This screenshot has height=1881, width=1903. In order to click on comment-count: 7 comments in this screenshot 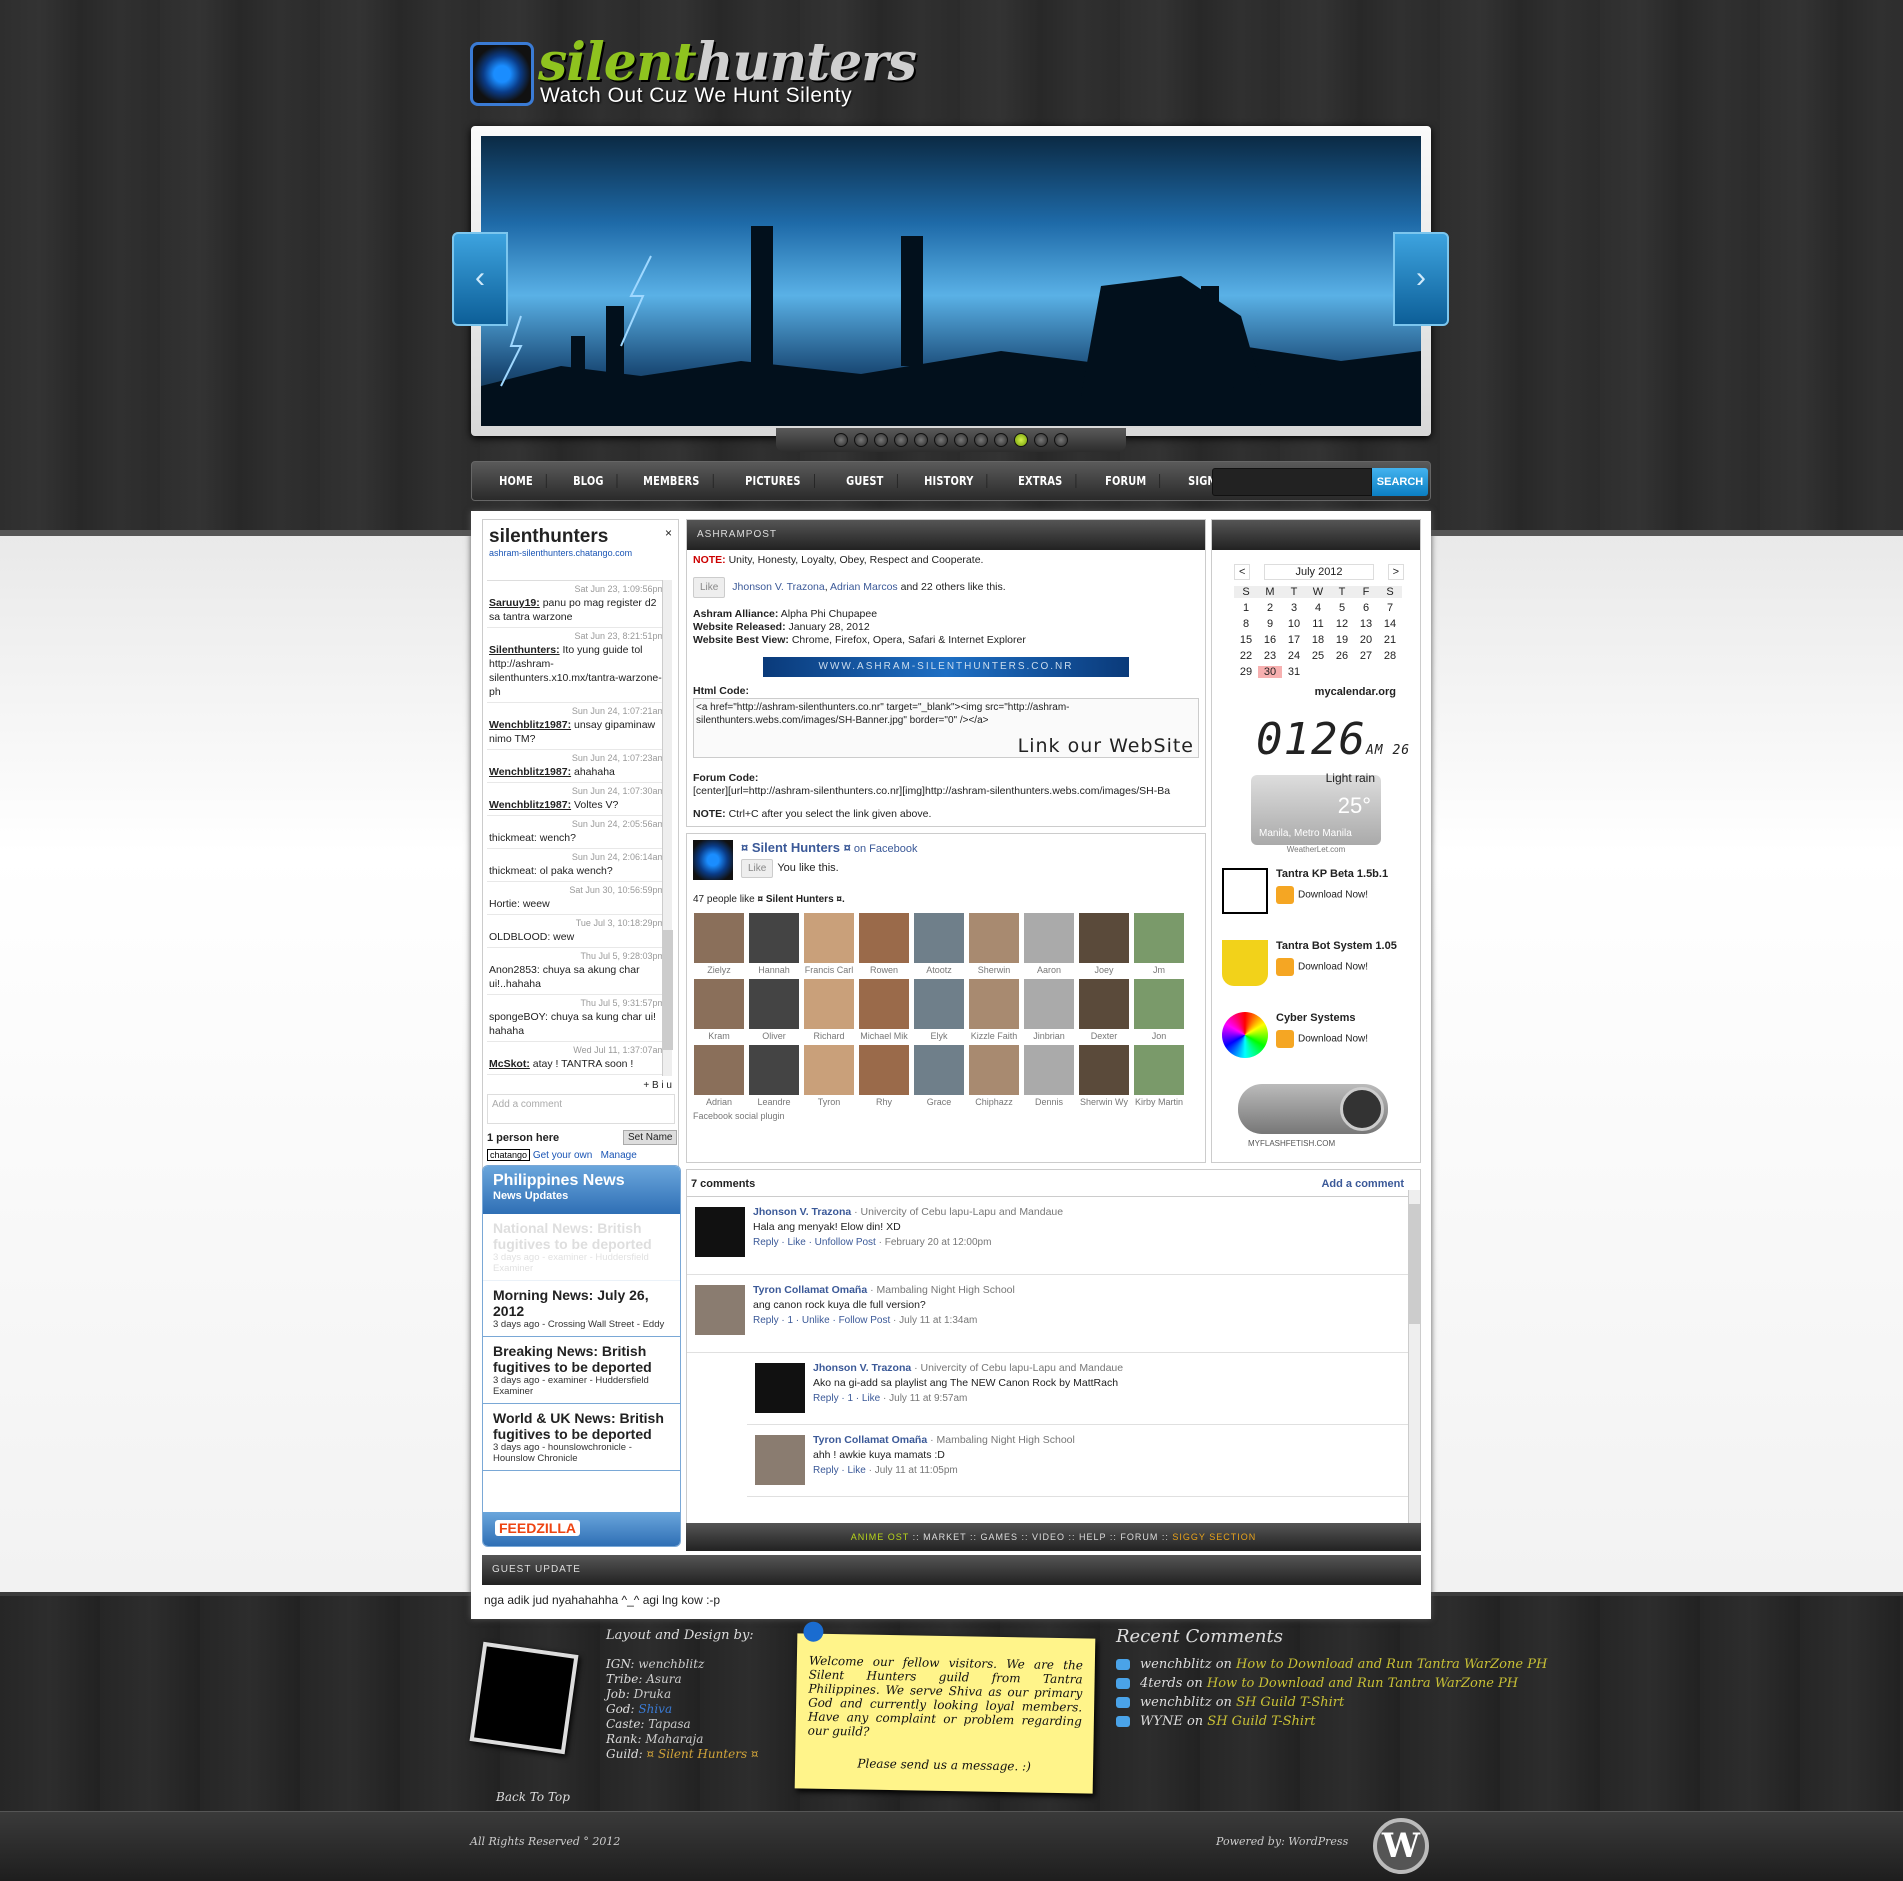, I will do `click(723, 1184)`.